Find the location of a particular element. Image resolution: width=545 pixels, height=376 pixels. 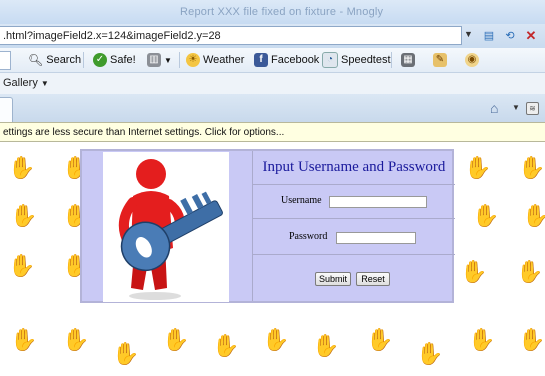

search-button: 🔍︎ Search is located at coordinates (54, 60).